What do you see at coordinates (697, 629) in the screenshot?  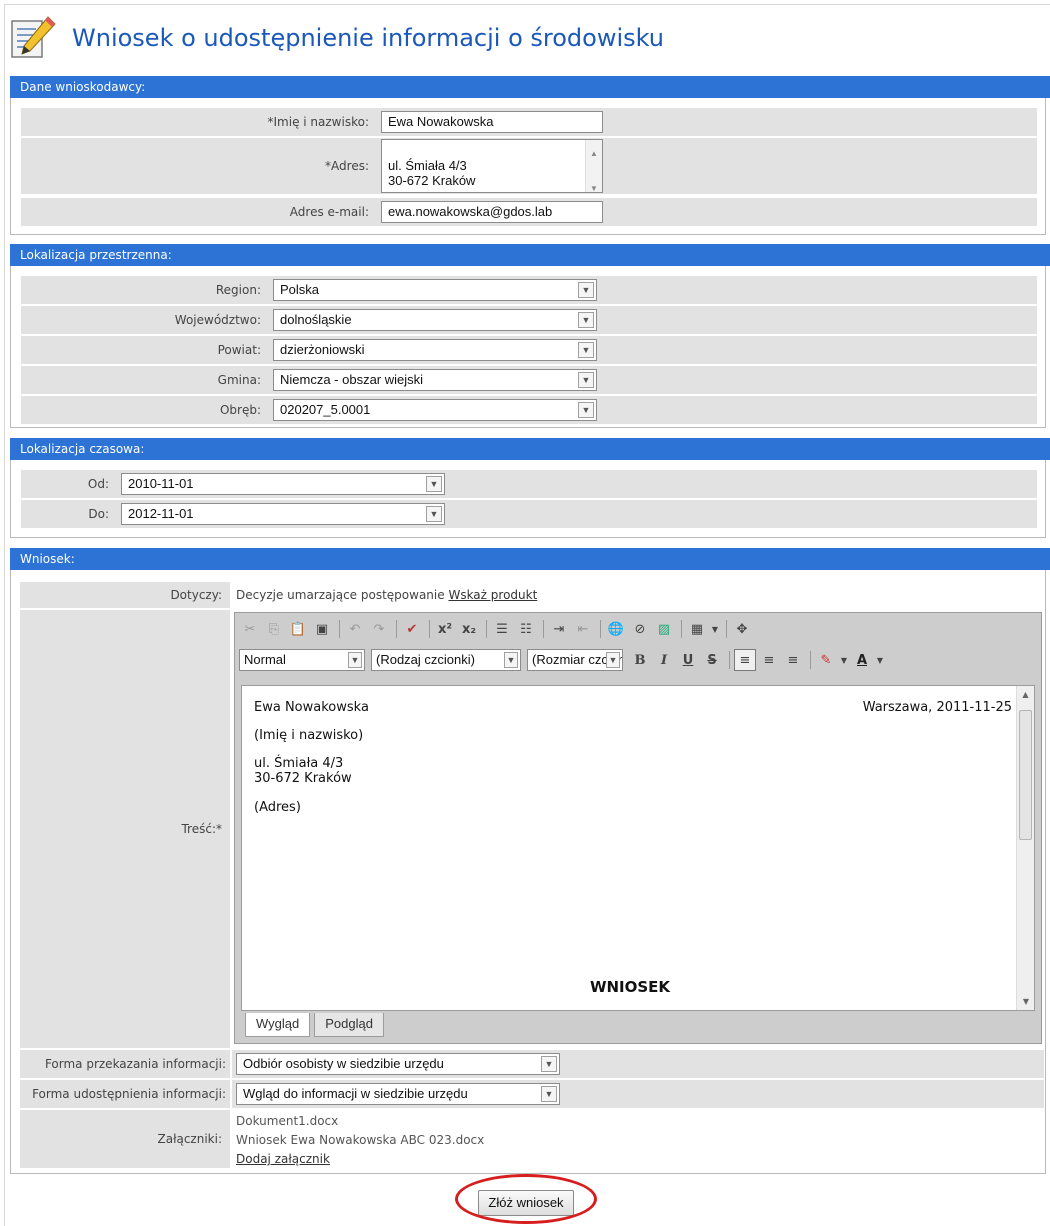 I see `table-icon: ▦` at bounding box center [697, 629].